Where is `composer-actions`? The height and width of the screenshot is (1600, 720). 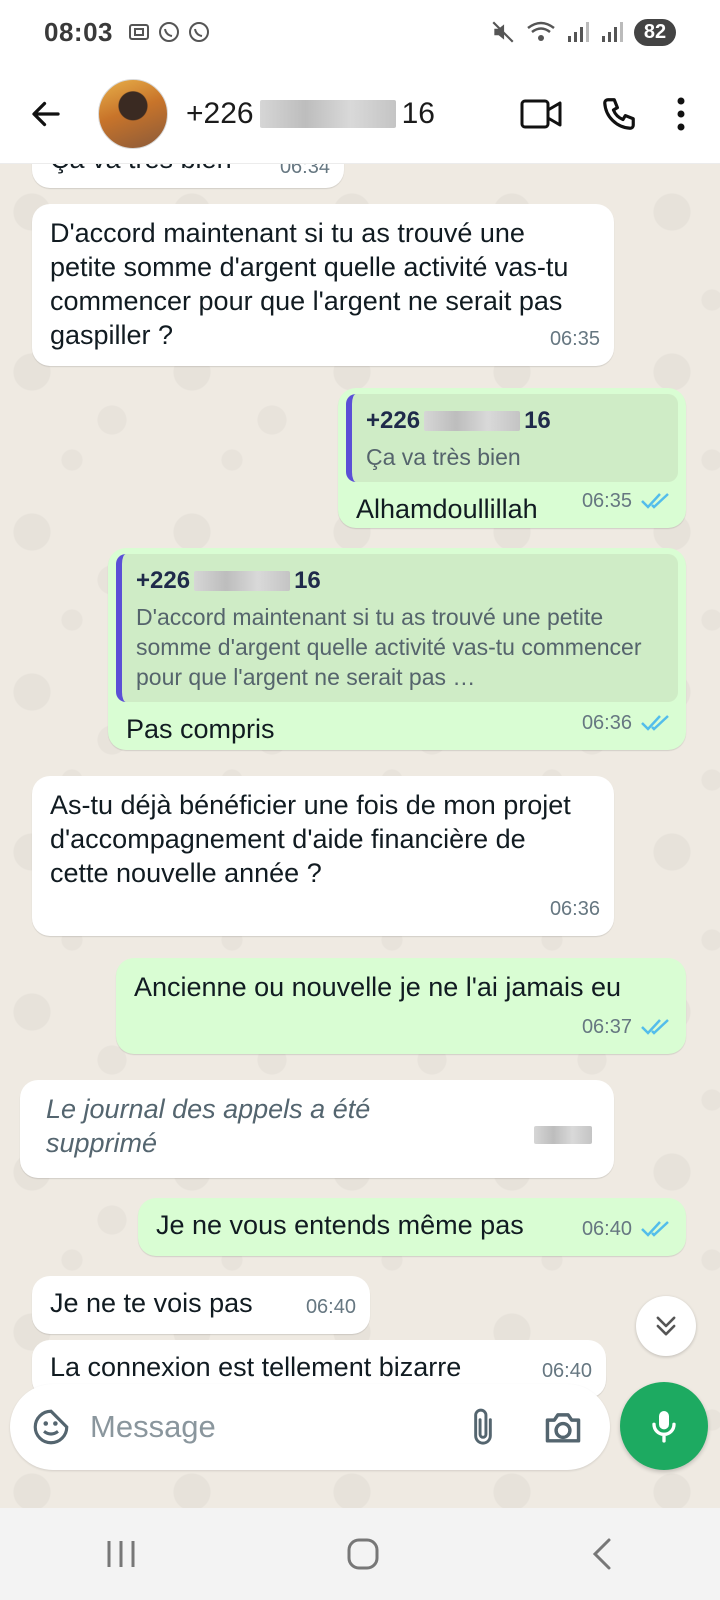 composer-actions is located at coordinates (526, 1427).